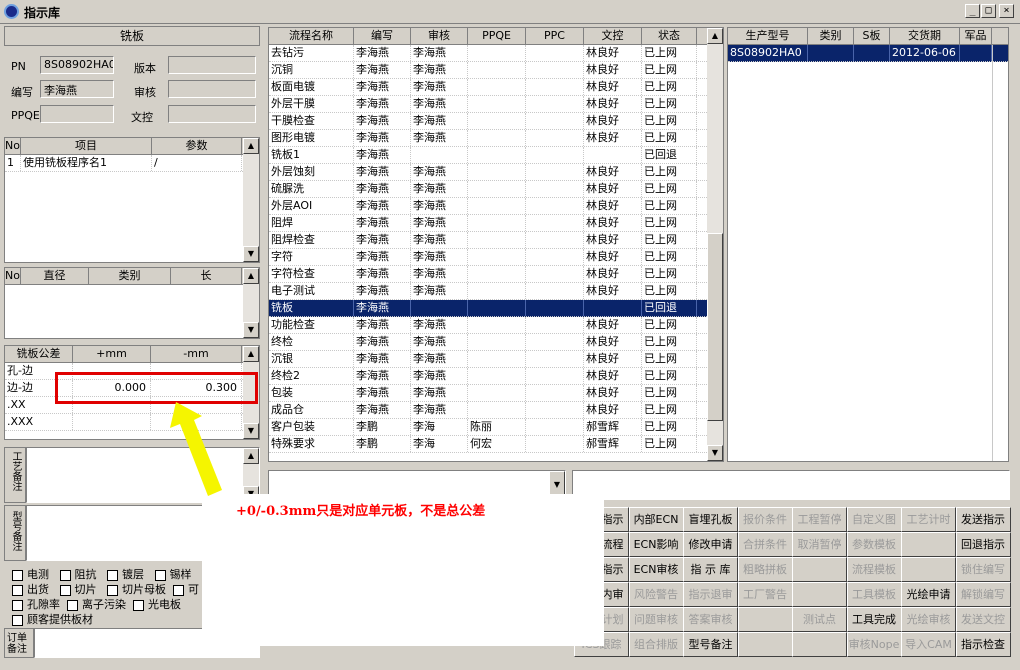  Describe the element at coordinates (819, 619) in the screenshot. I see `action-button: 测试点` at that location.